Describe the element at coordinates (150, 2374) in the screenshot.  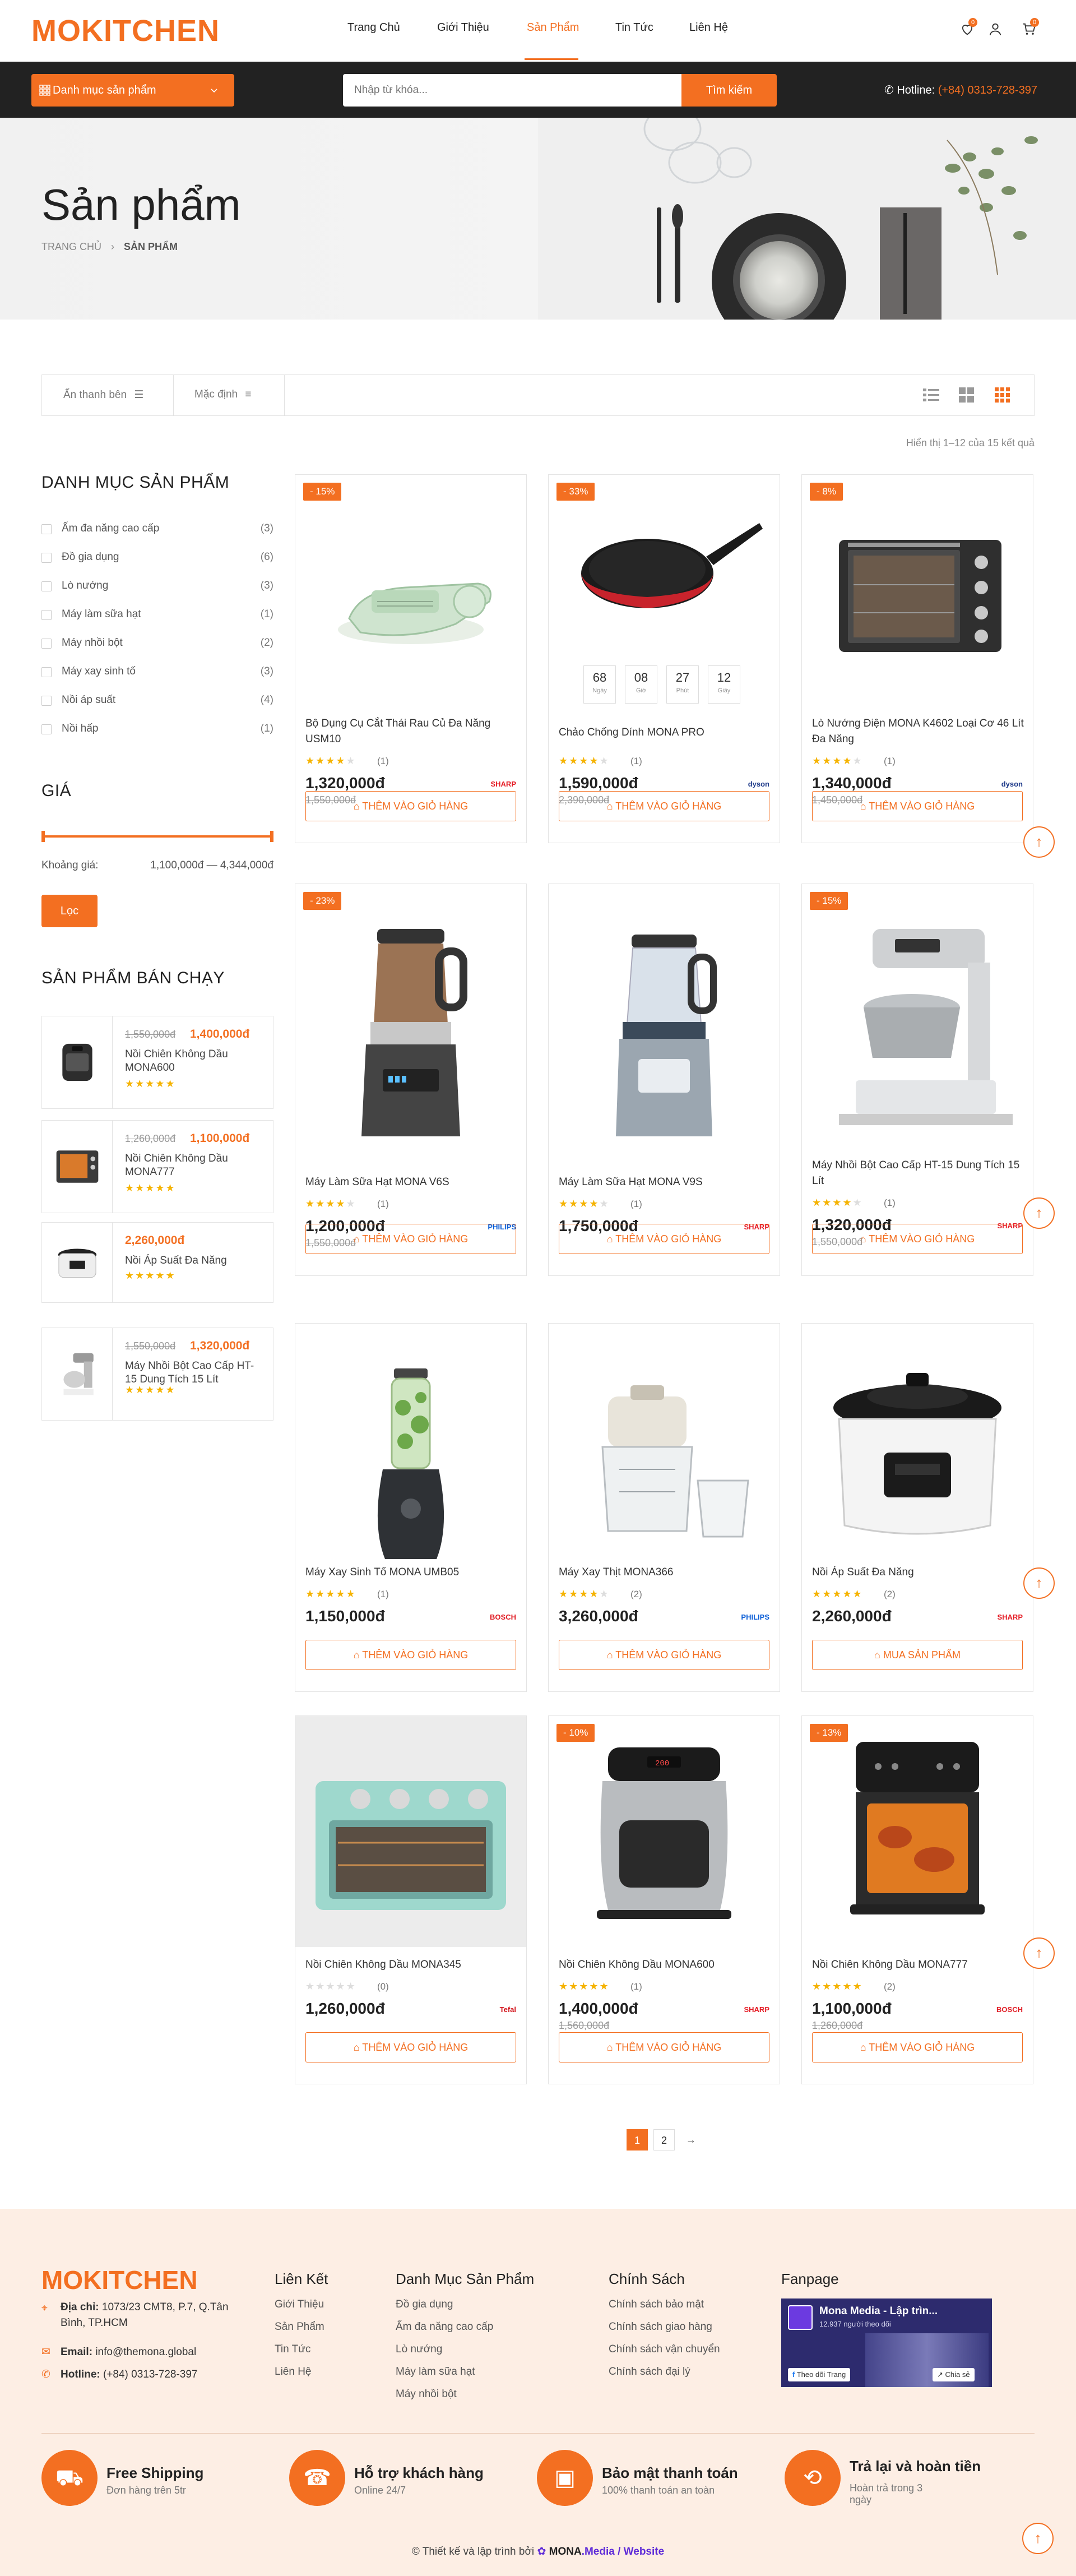
I see `footer-hotline-value: (+84) 0313-728-397` at that location.